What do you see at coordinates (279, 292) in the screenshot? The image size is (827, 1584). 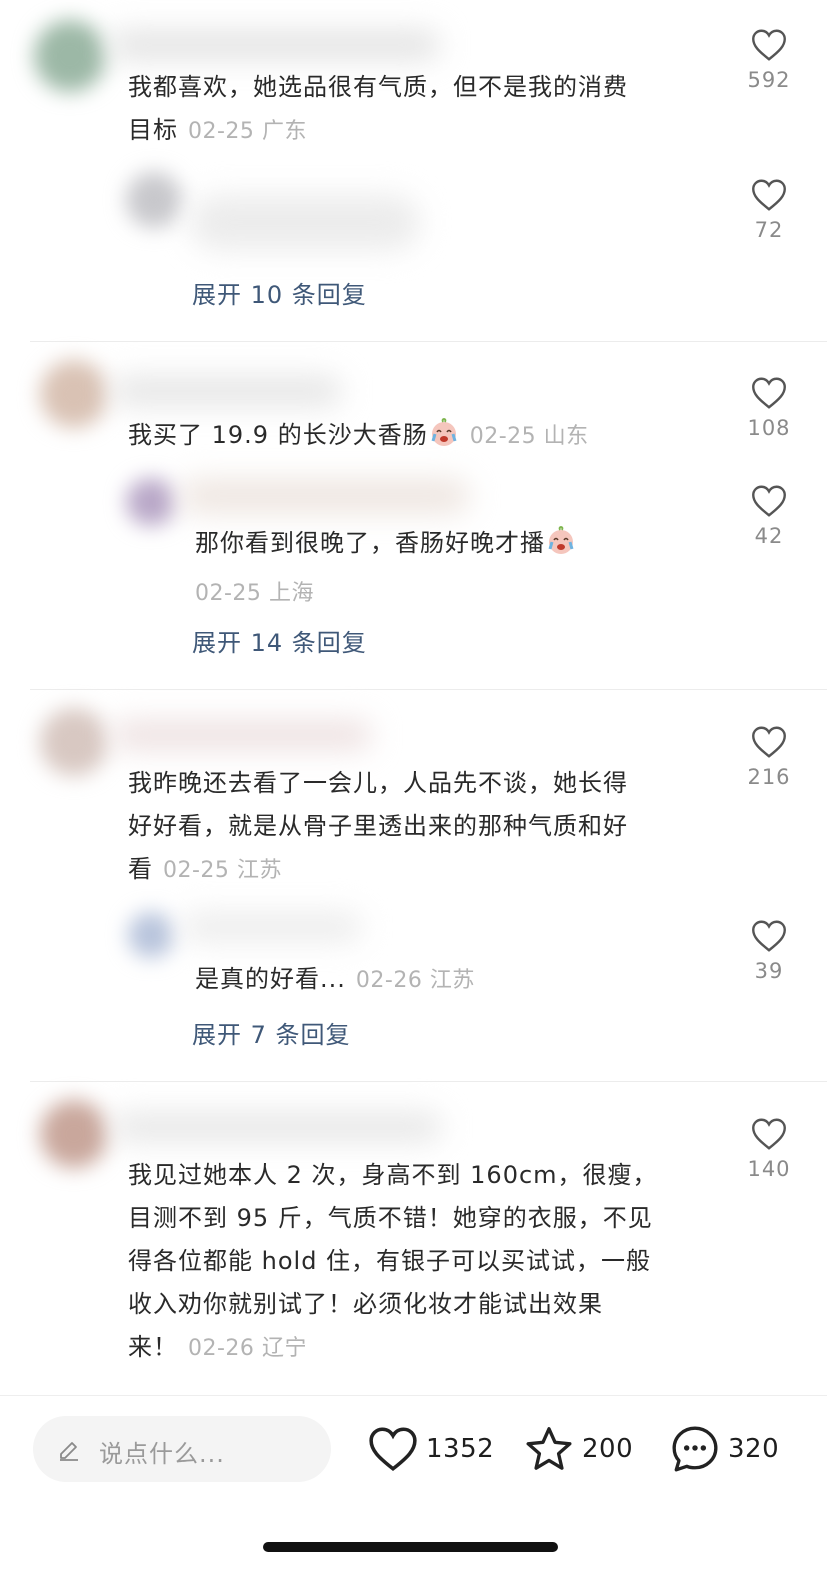 I see `expand-replies-link: 展开 10 条回复` at bounding box center [279, 292].